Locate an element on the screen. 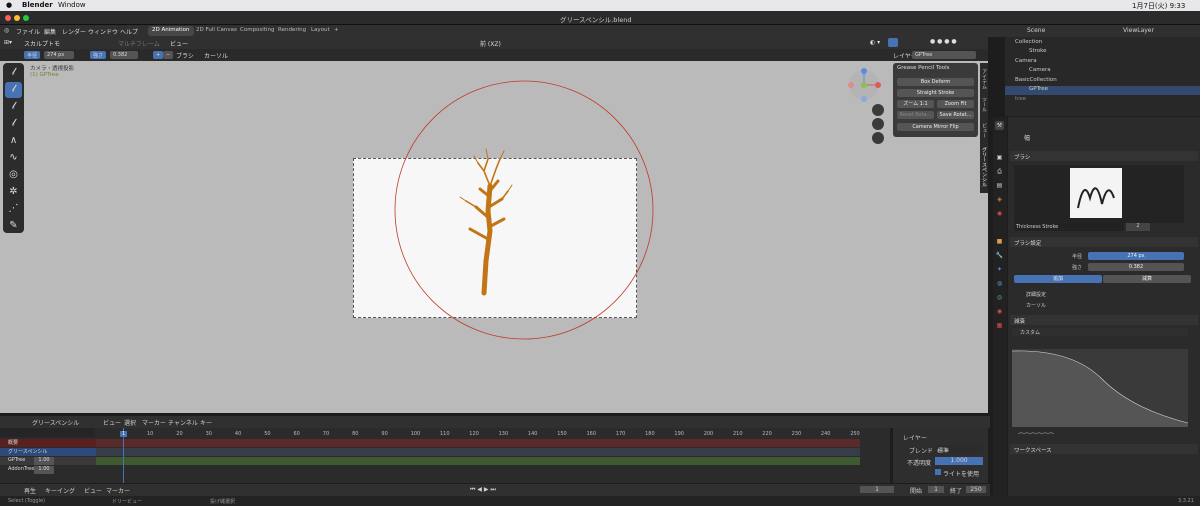  menu-render: レンダー is located at coordinates (74, 31).